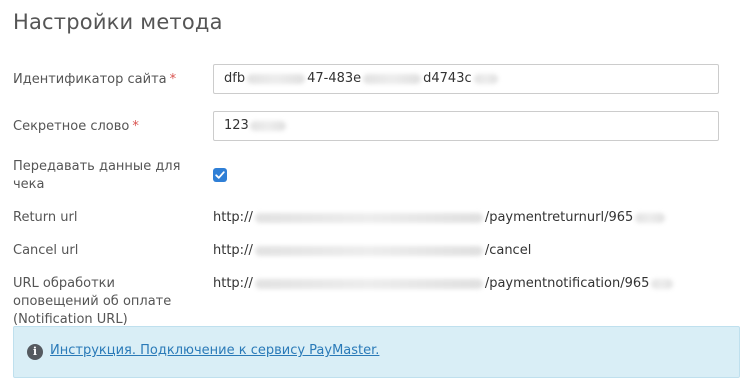  I want to click on checkmark-icon, so click(220, 175).